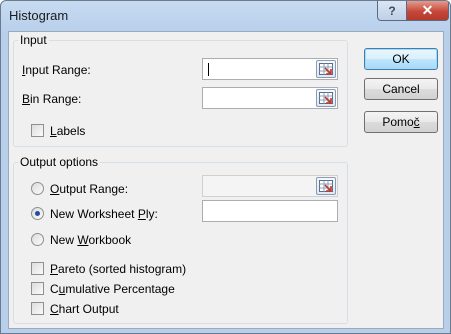 The height and width of the screenshot is (334, 451). Describe the element at coordinates (56, 70) in the screenshot. I see `input-range-label: Input Range:` at that location.